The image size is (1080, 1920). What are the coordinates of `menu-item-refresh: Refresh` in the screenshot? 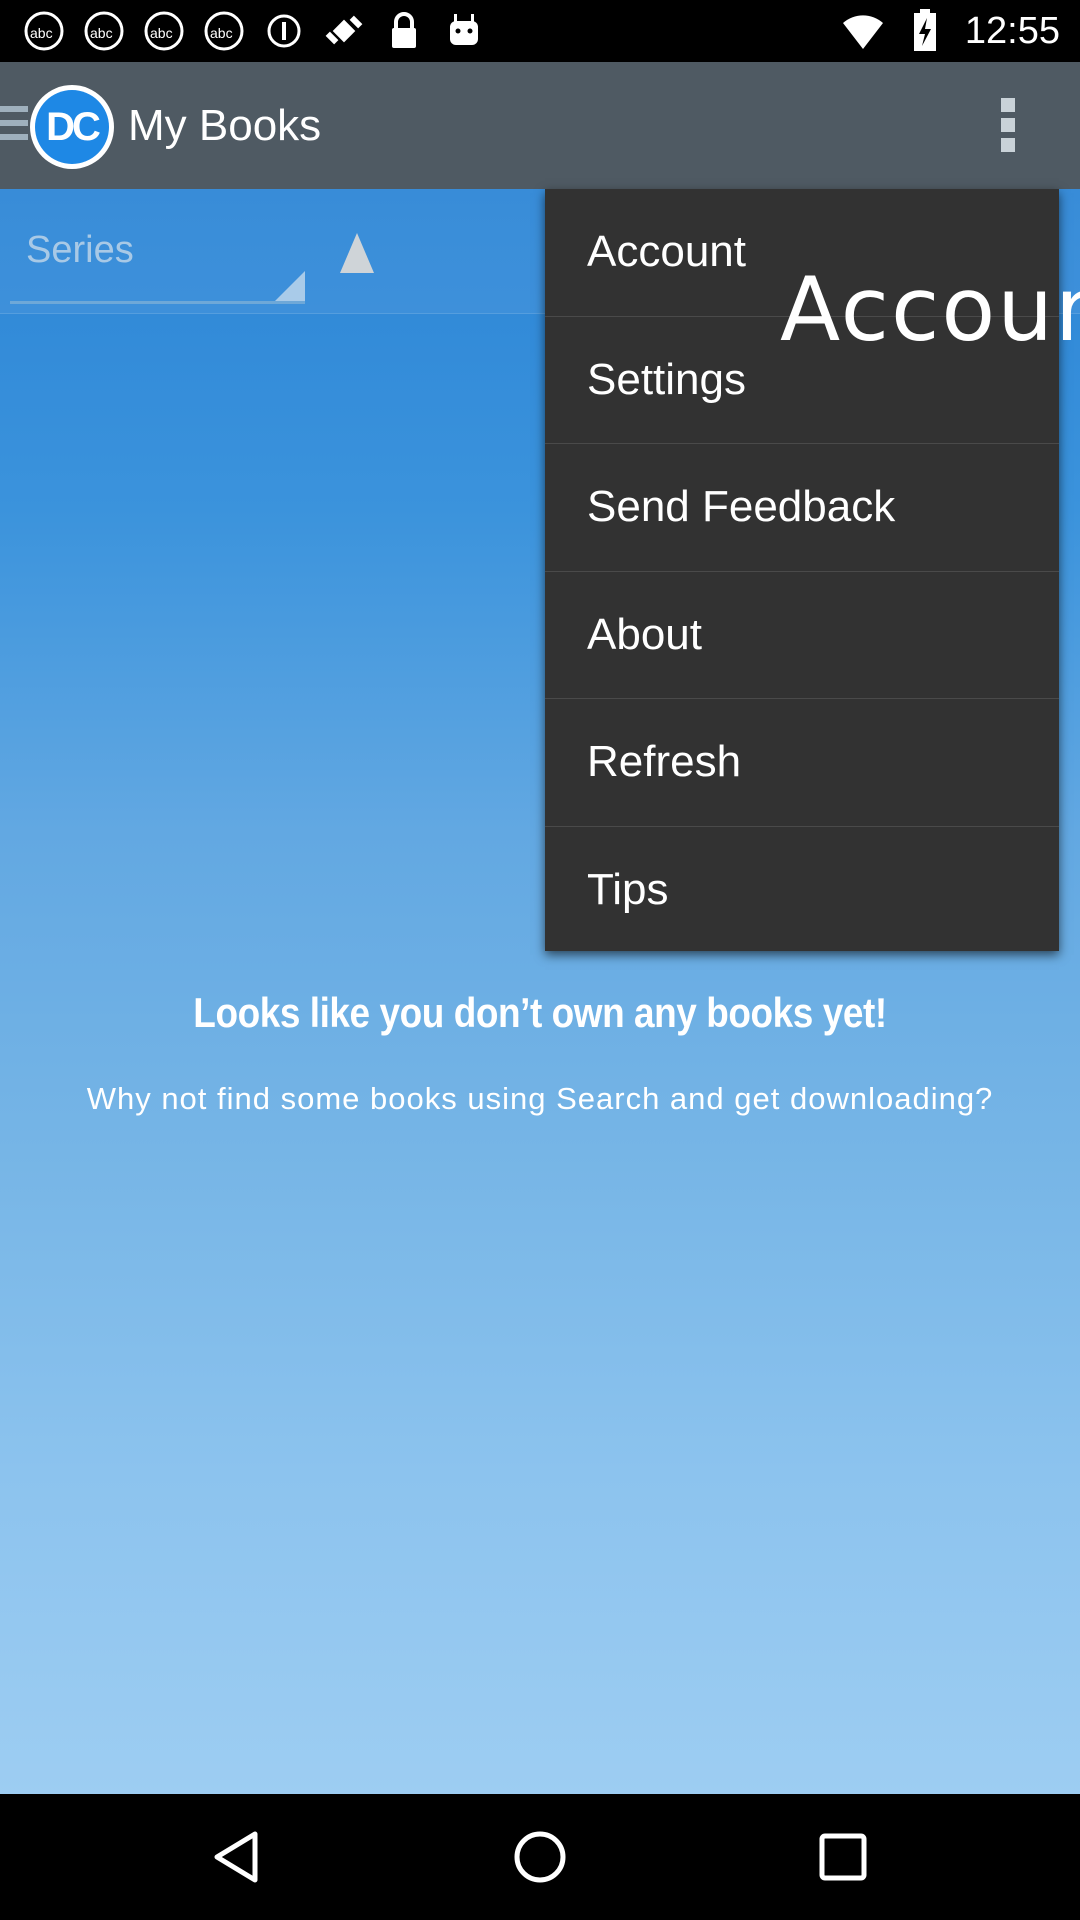 It's located at (802, 763).